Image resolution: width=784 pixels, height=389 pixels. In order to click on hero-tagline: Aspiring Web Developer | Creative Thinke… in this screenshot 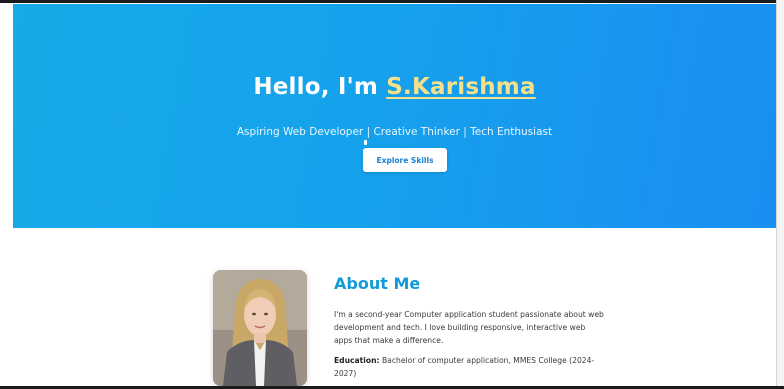, I will do `click(394, 132)`.